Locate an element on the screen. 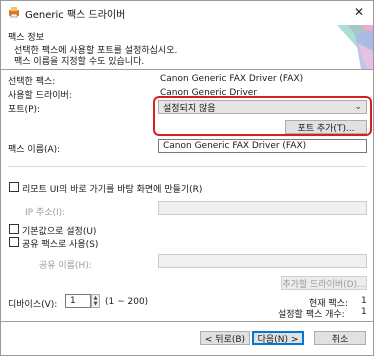  title-bar: Generic 팩스 드라이버 ✕ is located at coordinates (187, 12).